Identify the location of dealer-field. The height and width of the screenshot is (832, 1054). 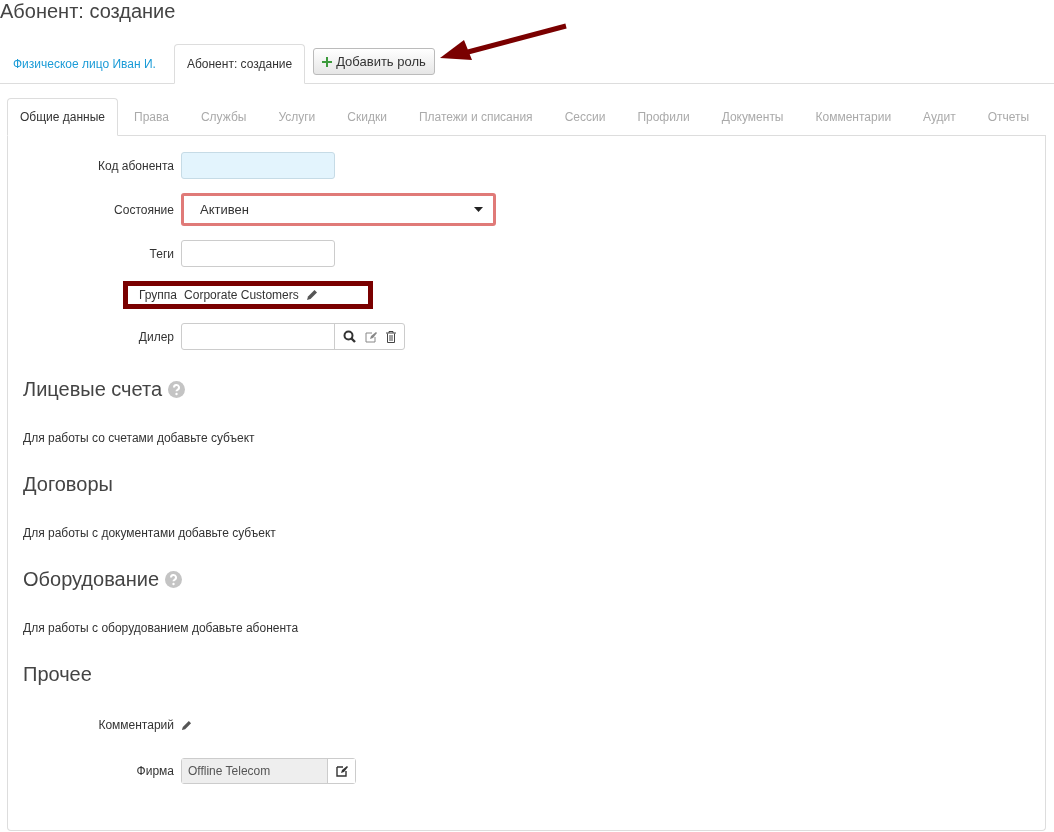
(293, 336).